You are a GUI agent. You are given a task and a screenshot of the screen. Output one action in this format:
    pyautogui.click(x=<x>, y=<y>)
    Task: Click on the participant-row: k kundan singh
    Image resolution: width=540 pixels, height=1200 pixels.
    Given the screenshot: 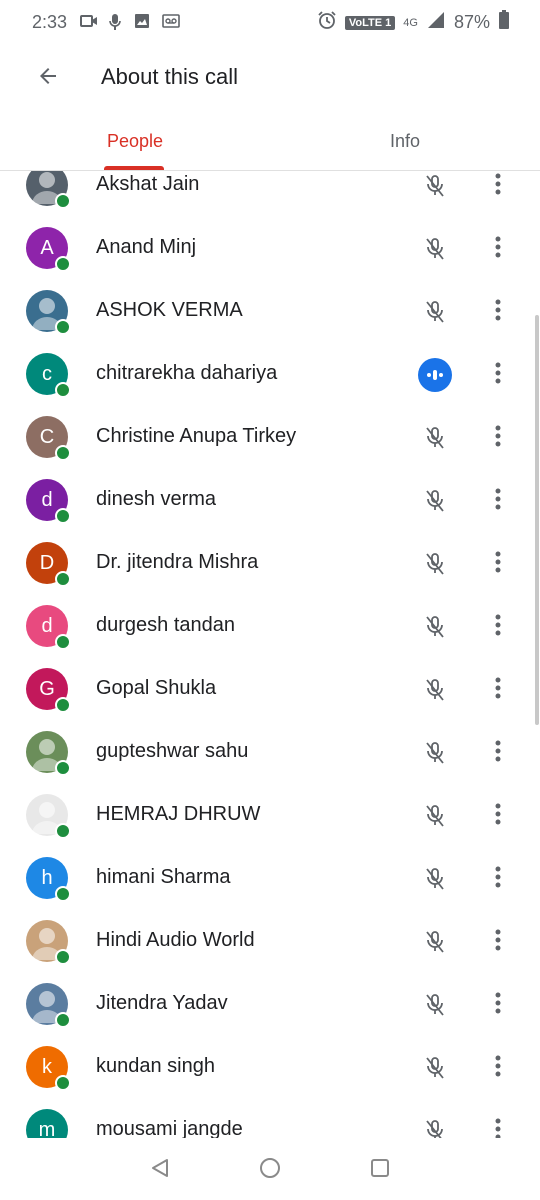 What is the action you would take?
    pyautogui.click(x=270, y=1067)
    